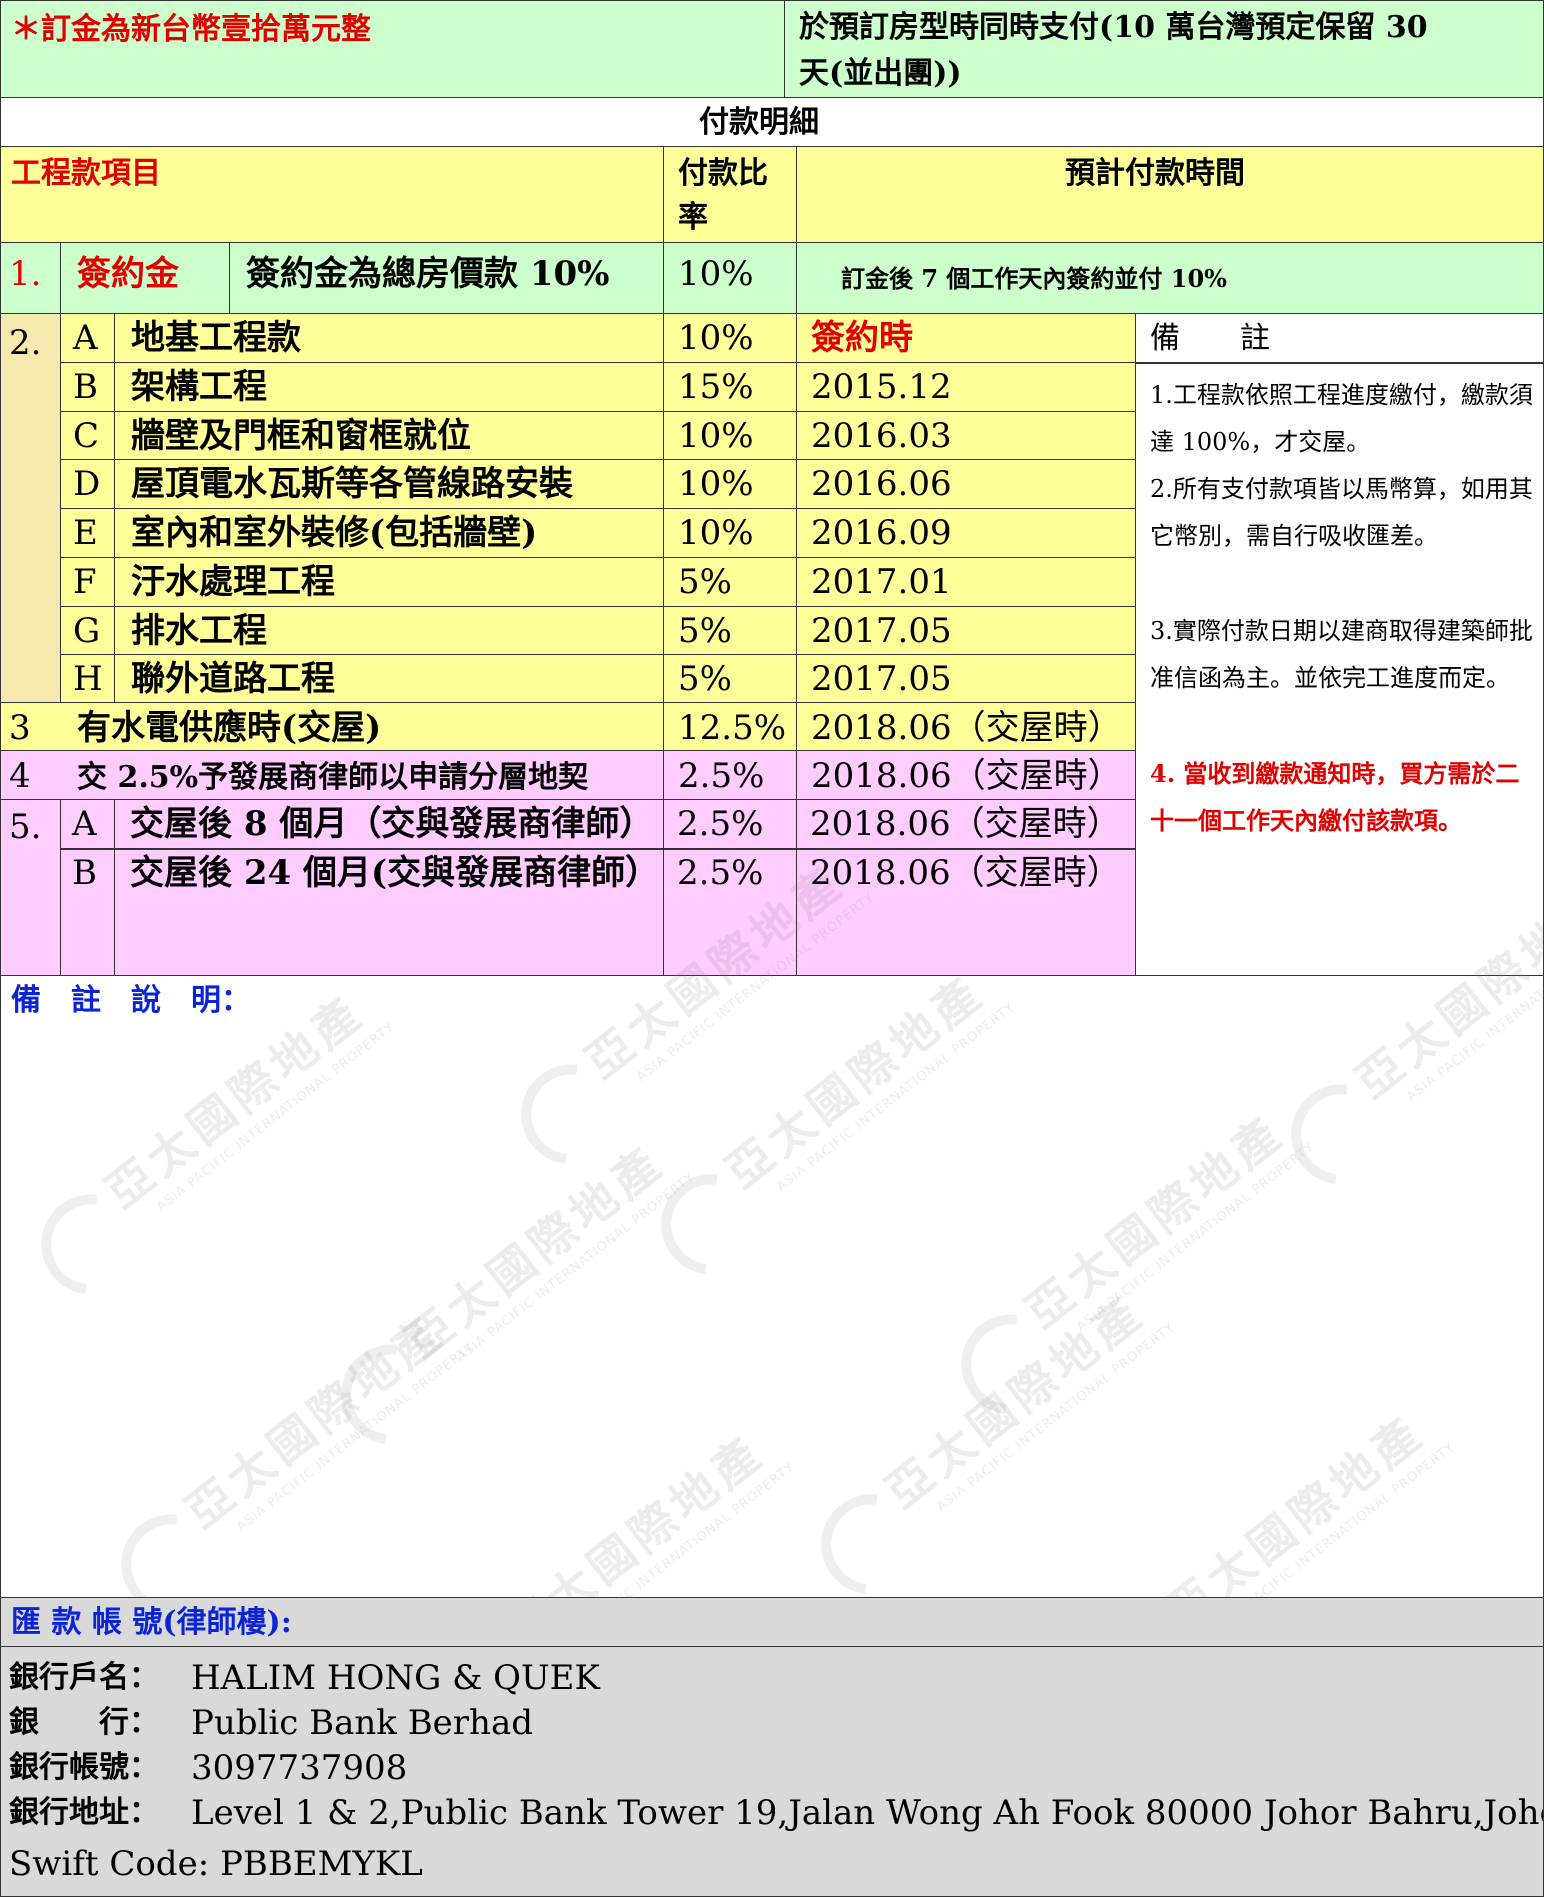 This screenshot has width=1544, height=1897. I want to click on row4-ratio: 2.5%, so click(721, 776).